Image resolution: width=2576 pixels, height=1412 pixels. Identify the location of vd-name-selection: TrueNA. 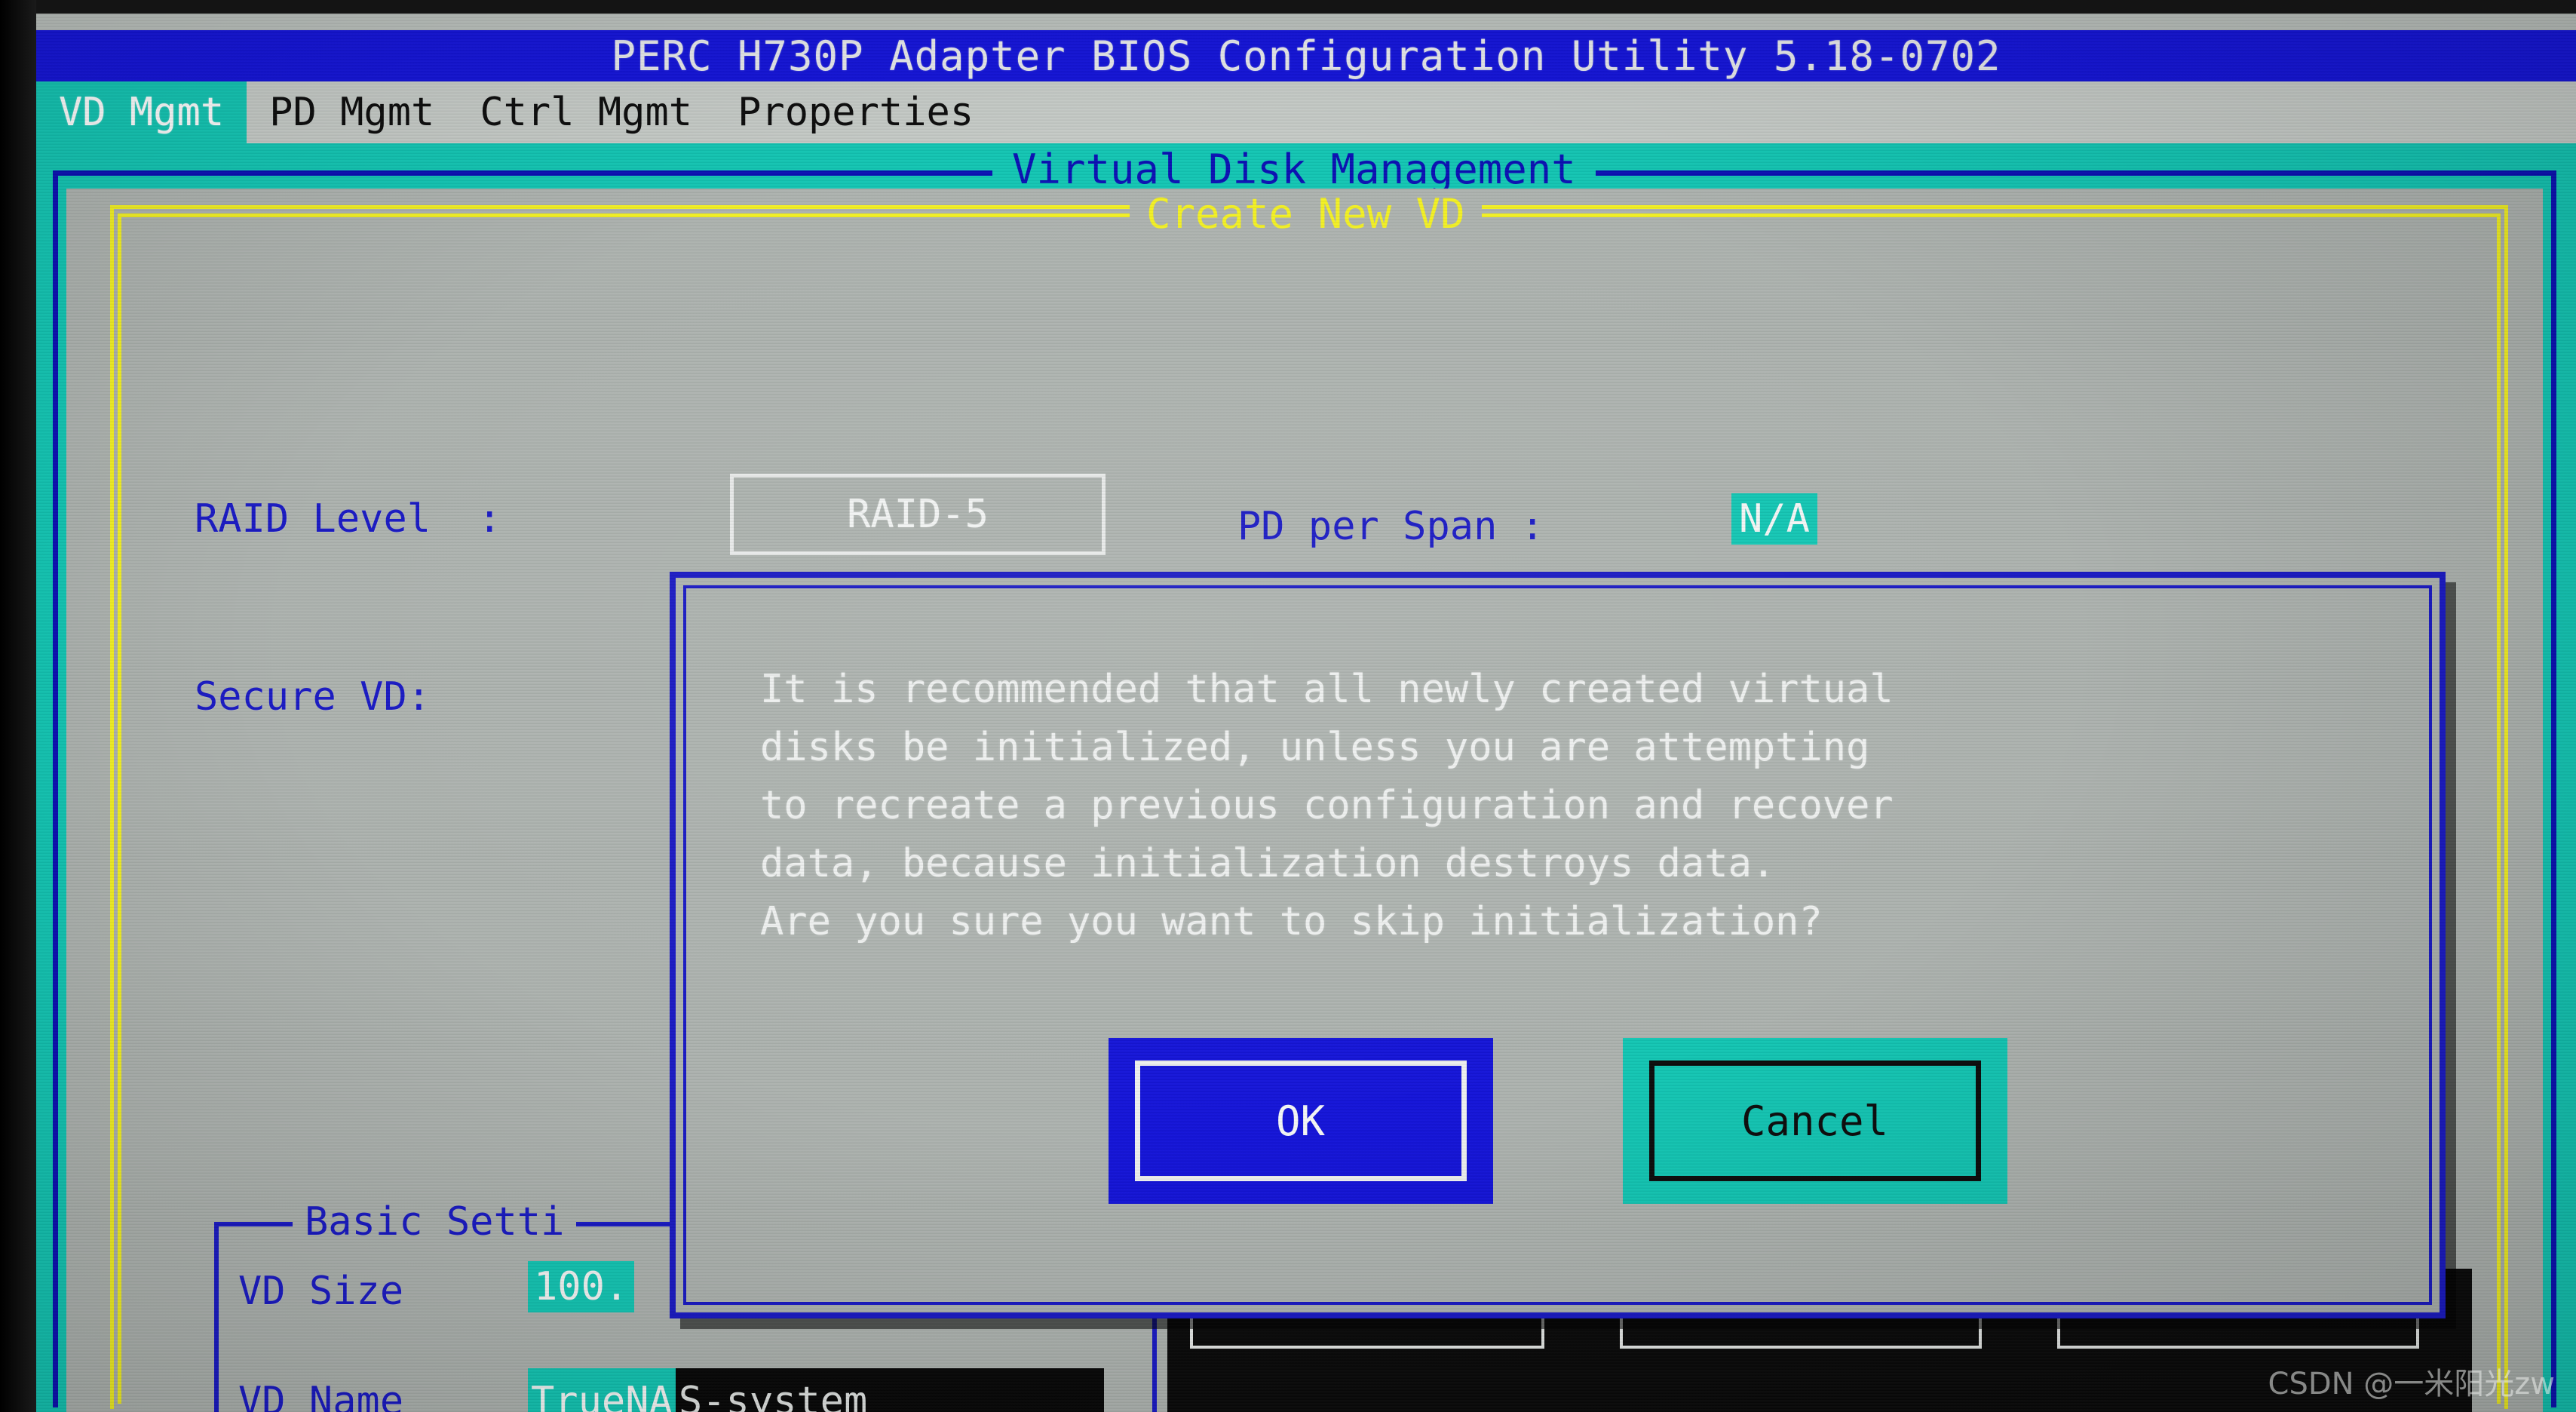
(602, 1390).